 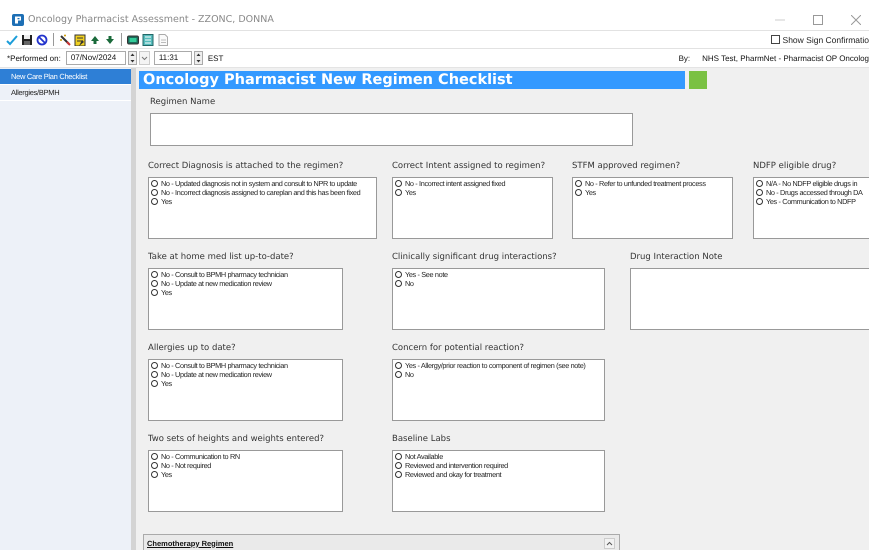 What do you see at coordinates (144, 58) in the screenshot?
I see `dropdown-icon` at bounding box center [144, 58].